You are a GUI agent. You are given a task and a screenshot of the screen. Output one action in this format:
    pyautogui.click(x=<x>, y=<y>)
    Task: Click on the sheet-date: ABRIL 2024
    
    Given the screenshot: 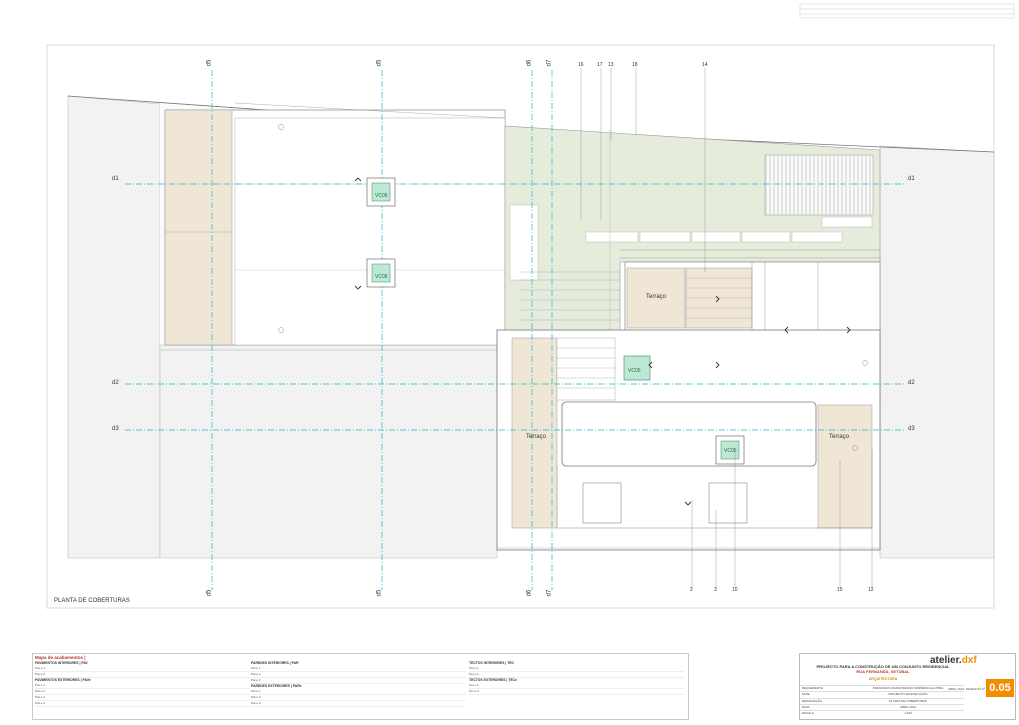 What is the action you would take?
    pyautogui.click(x=956, y=689)
    